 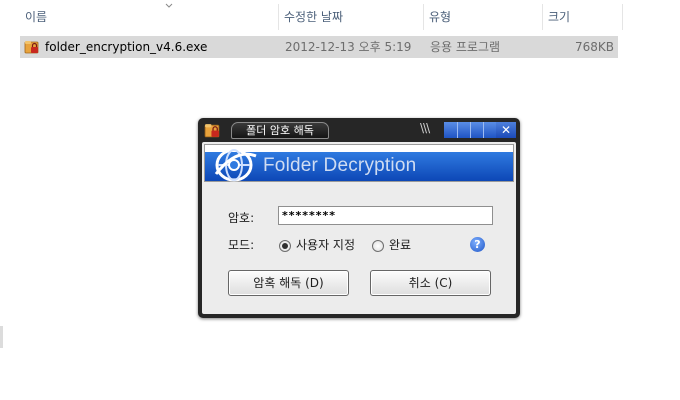 What do you see at coordinates (288, 283) in the screenshot?
I see `decrypt-button: 암혹 해독 (D)` at bounding box center [288, 283].